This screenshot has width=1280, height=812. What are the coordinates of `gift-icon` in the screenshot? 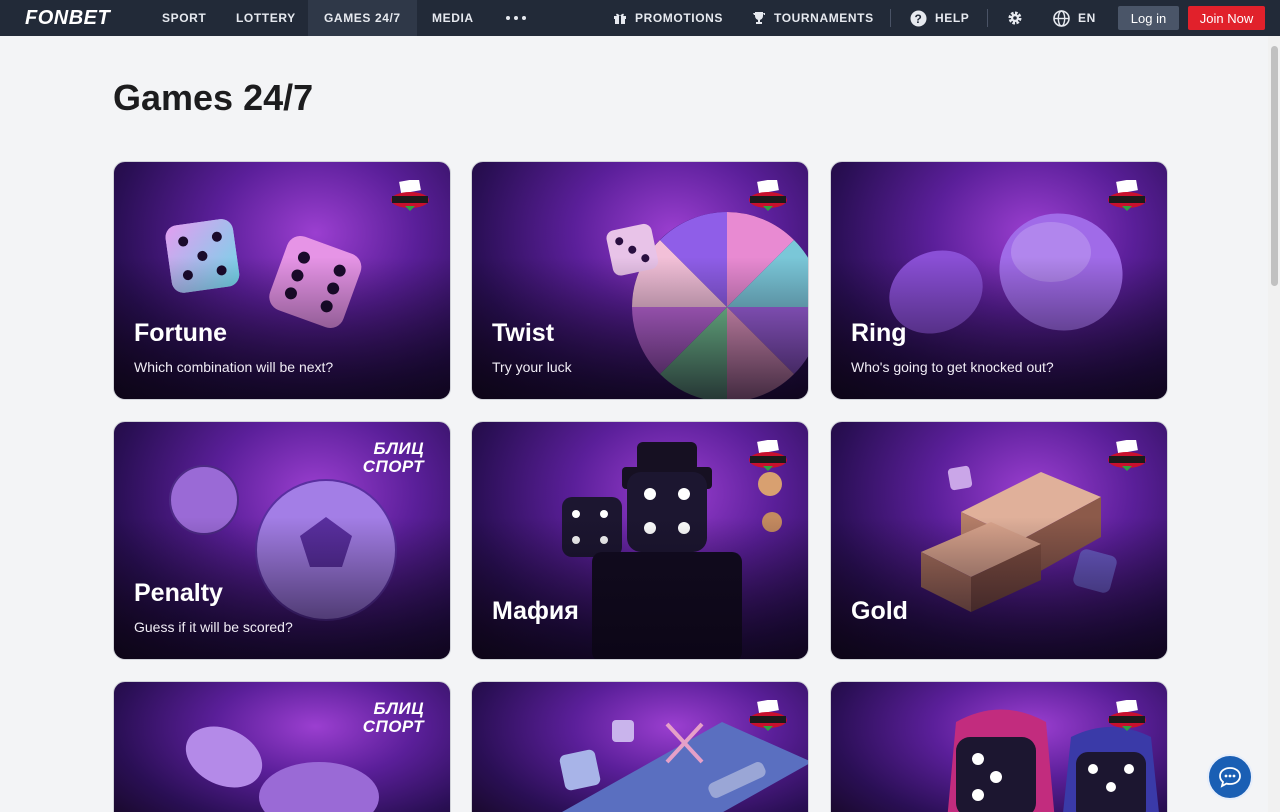 It's located at (620, 18).